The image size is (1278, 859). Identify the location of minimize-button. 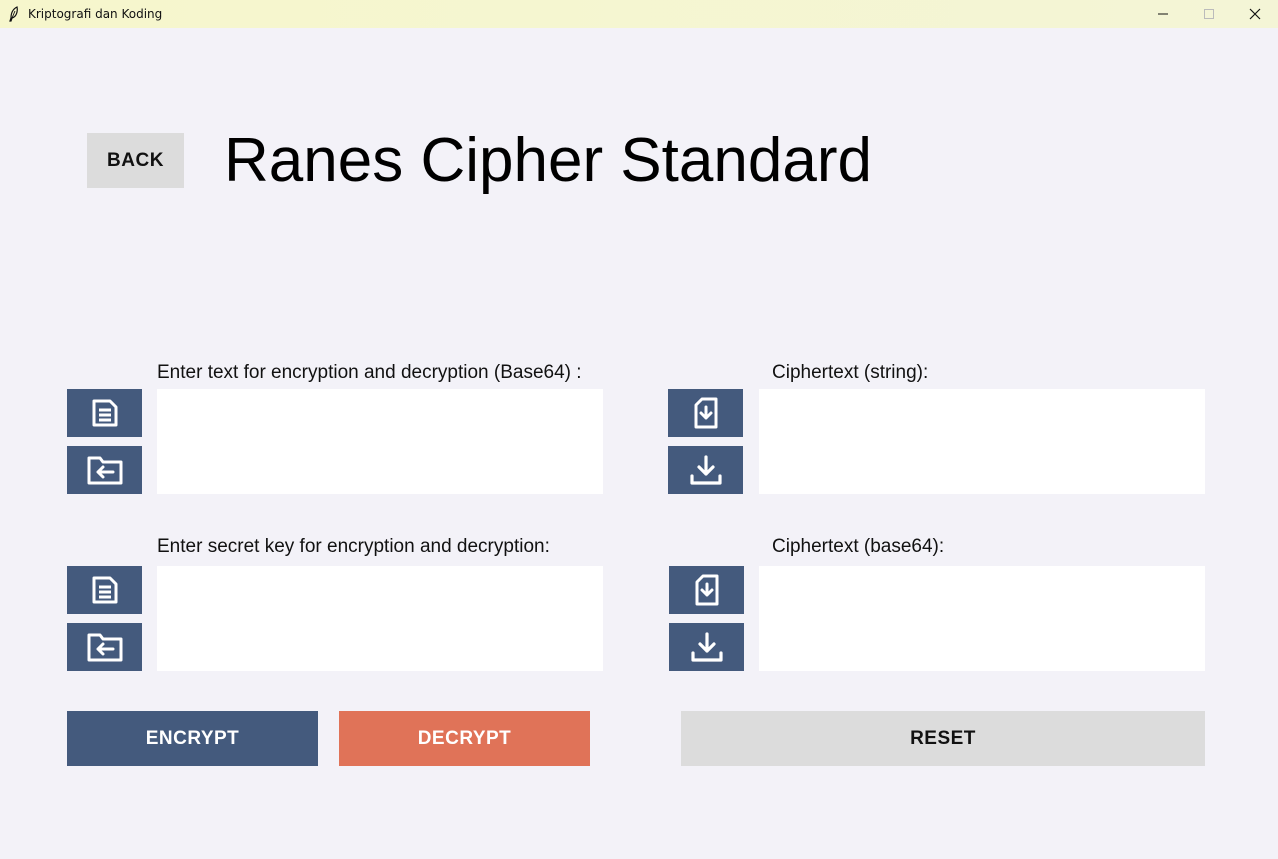
(1163, 14).